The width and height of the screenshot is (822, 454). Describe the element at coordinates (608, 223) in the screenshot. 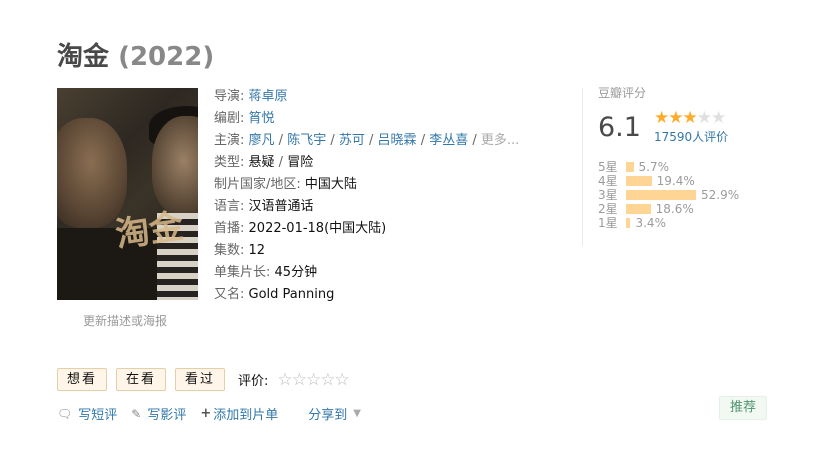

I see `distribution-star-label: 1星` at that location.